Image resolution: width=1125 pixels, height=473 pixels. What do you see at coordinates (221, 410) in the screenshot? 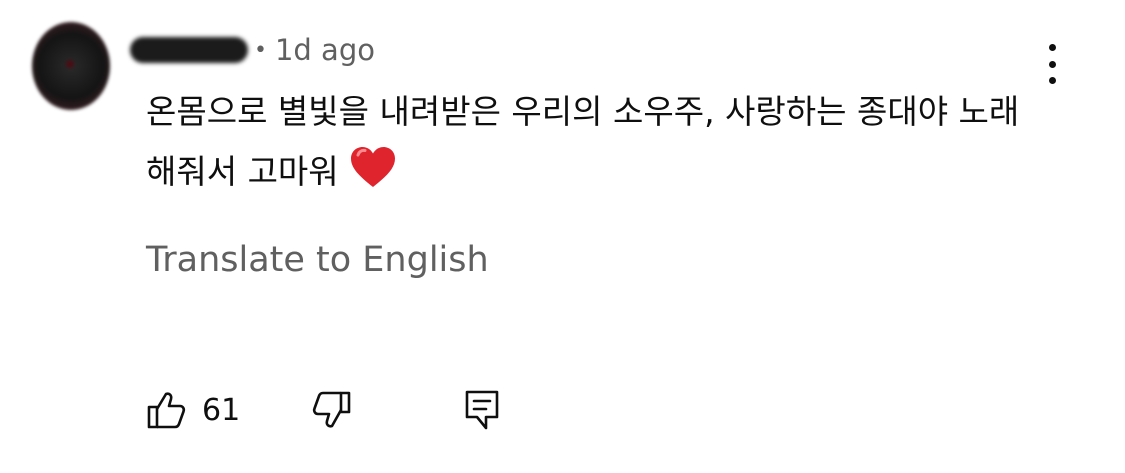
I see `like-count: 61` at bounding box center [221, 410].